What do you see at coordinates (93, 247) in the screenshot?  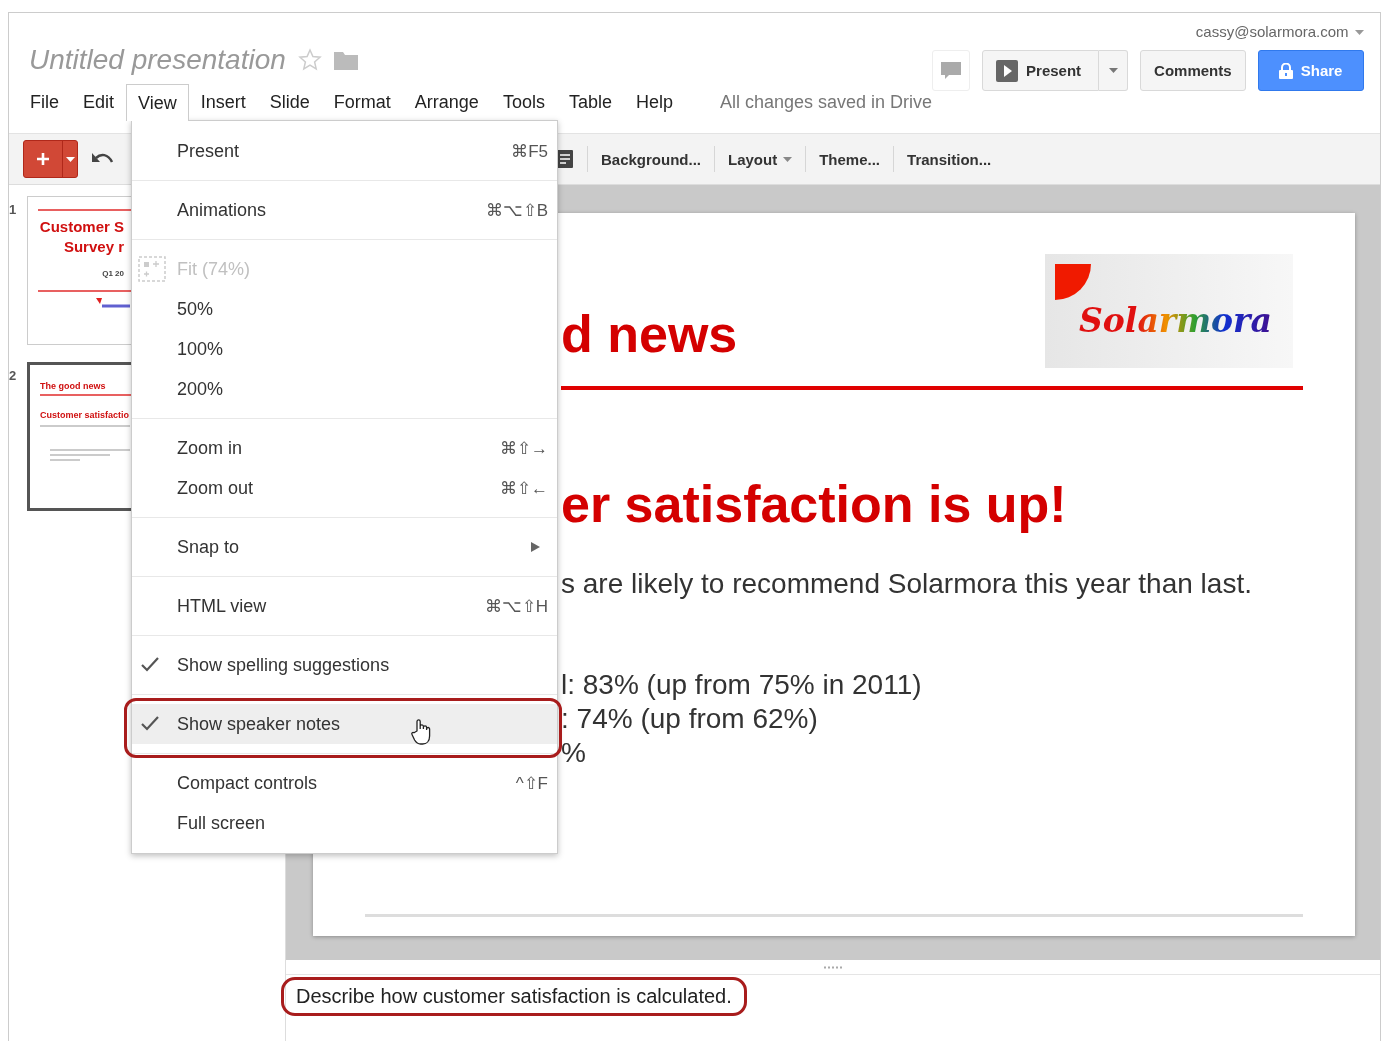 I see `thumbnail-title: Survey r` at bounding box center [93, 247].